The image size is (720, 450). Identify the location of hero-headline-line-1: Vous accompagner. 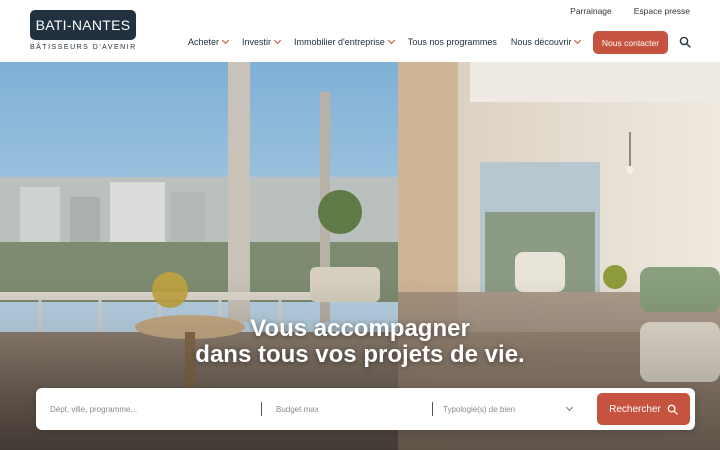
(360, 328).